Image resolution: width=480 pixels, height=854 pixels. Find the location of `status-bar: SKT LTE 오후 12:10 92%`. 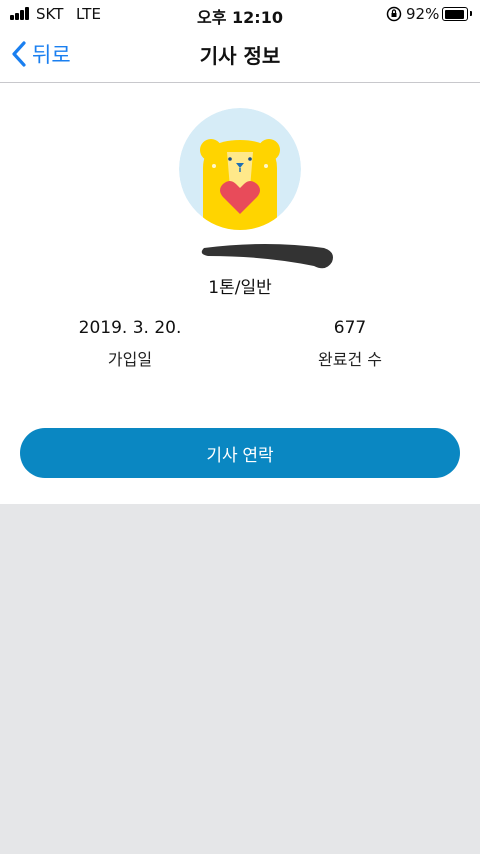

status-bar: SKT LTE 오후 12:10 92% is located at coordinates (240, 14).